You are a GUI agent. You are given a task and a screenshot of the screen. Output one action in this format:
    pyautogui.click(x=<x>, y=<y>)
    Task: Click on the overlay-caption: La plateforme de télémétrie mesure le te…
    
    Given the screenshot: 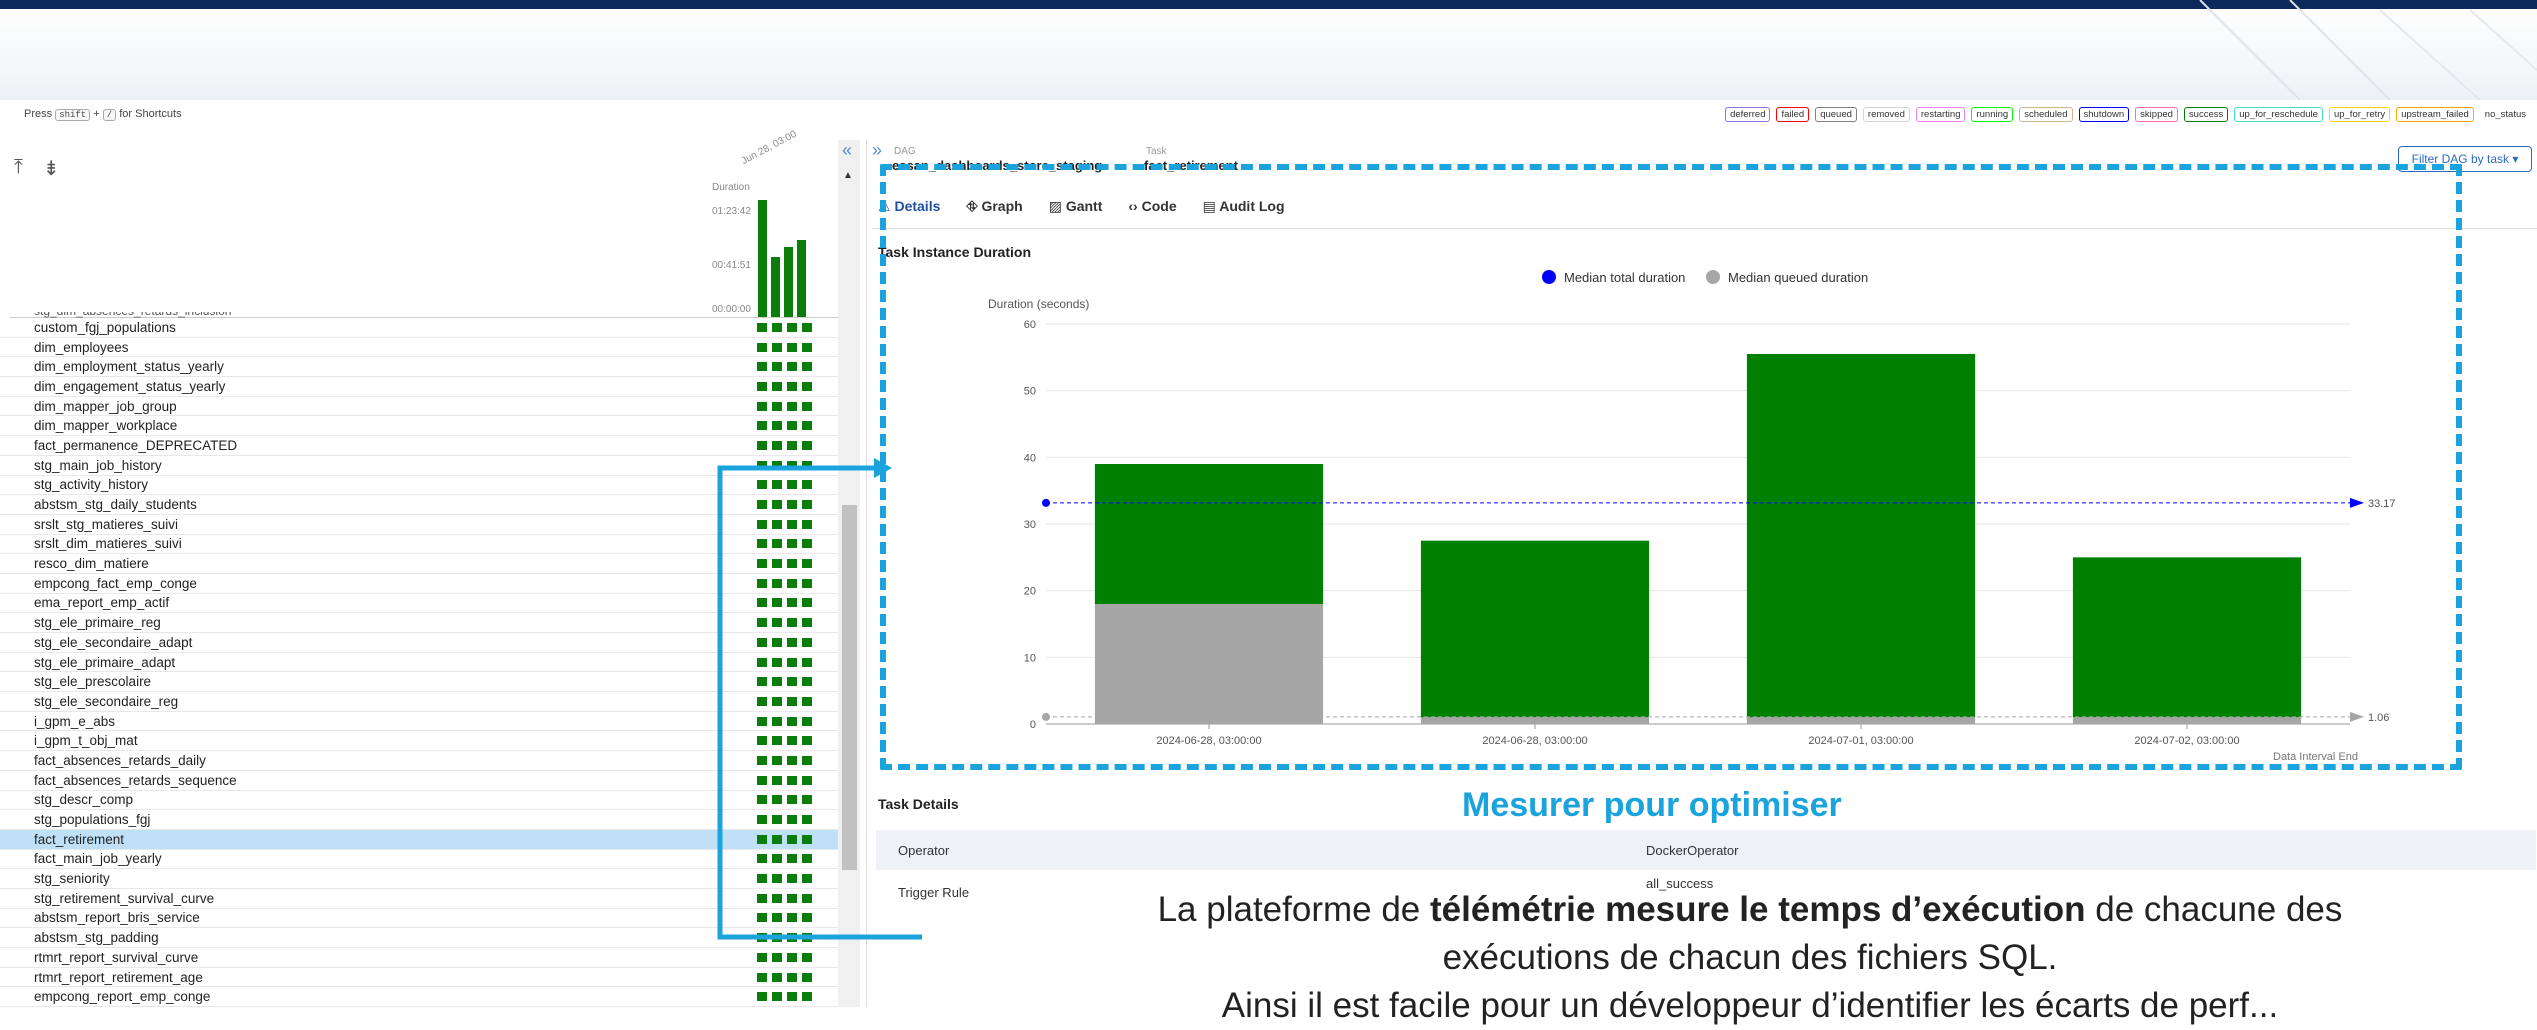 What is the action you would take?
    pyautogui.click(x=1750, y=958)
    